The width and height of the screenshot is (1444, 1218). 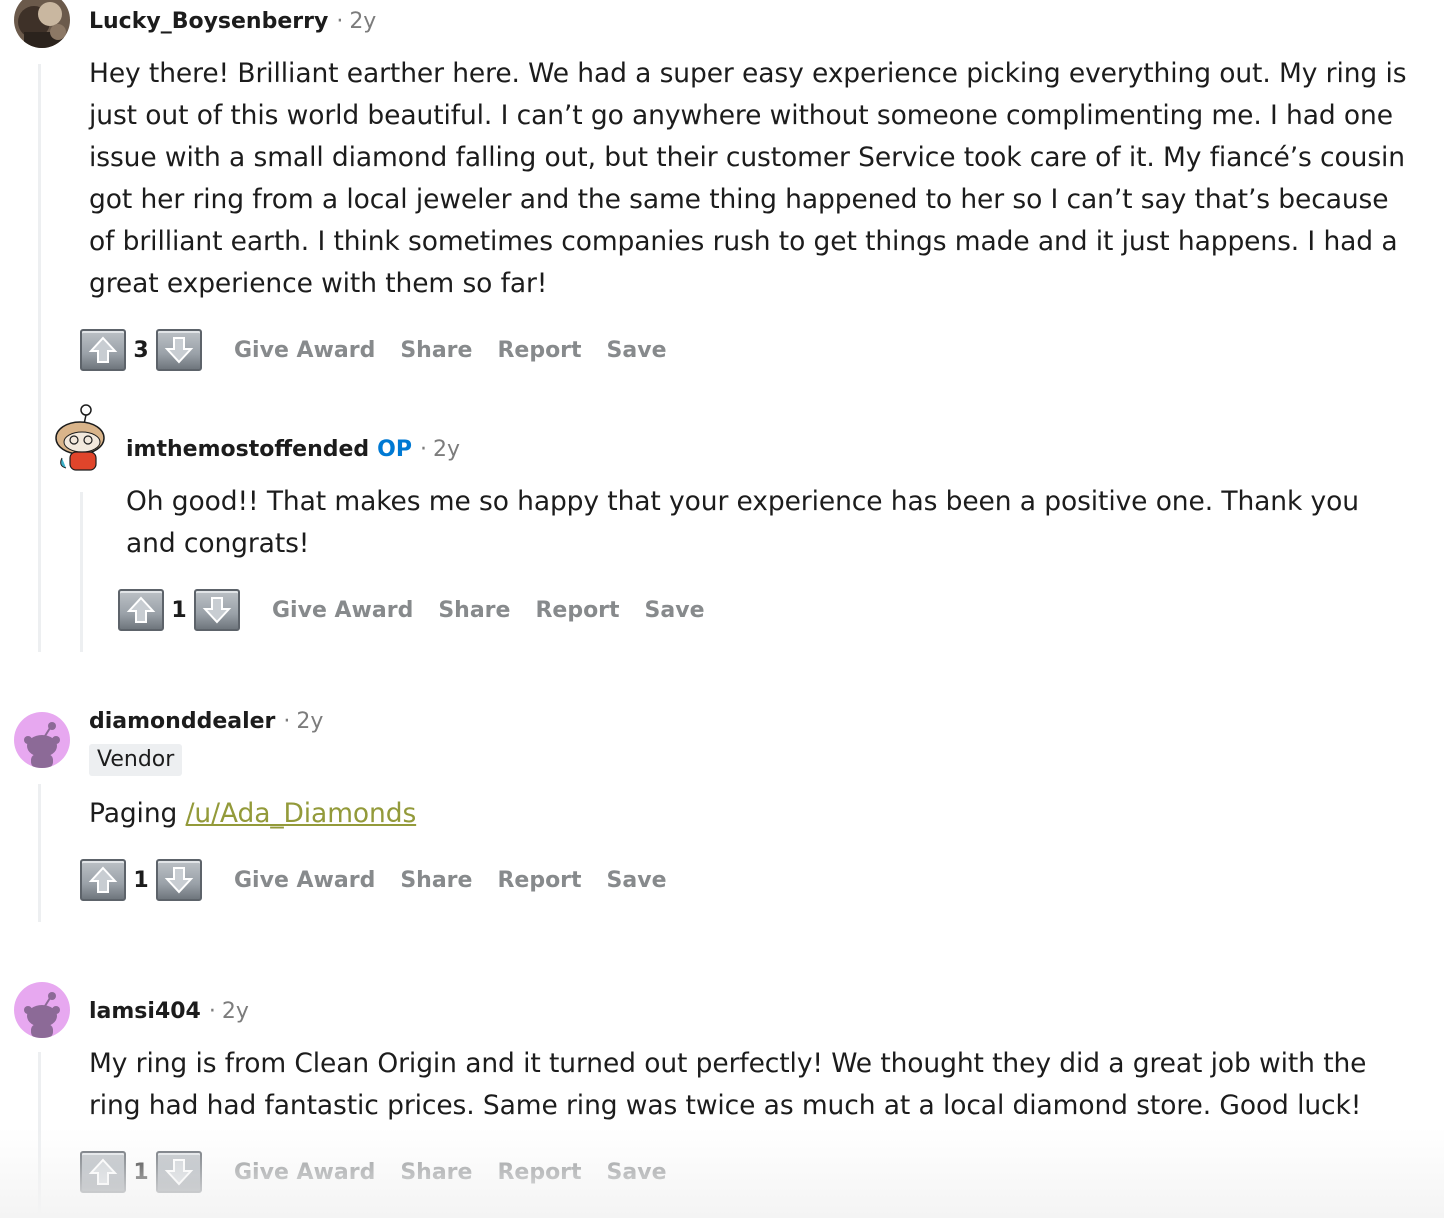 I want to click on comment-body-text: Paging, so click(x=137, y=813).